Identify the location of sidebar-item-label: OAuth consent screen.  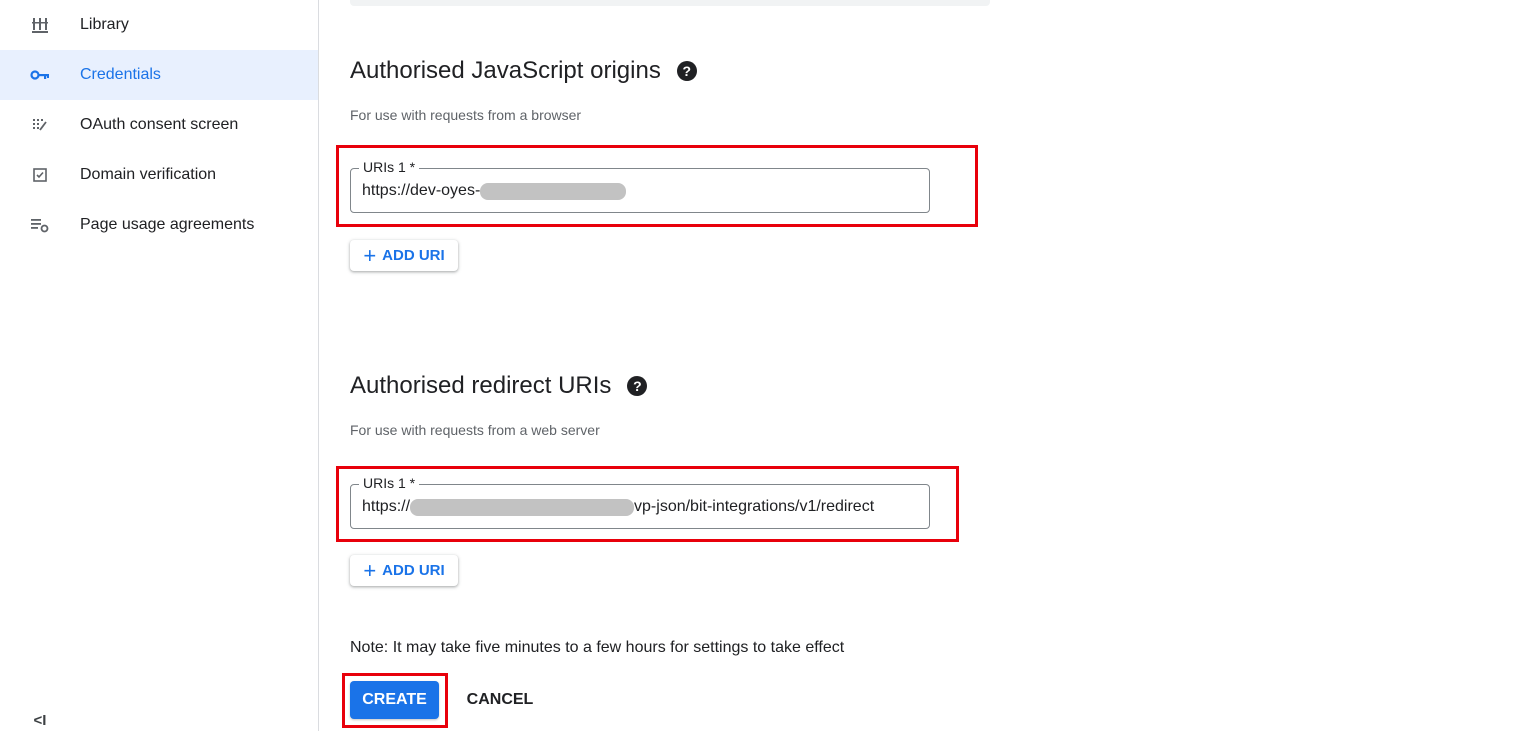
(159, 124).